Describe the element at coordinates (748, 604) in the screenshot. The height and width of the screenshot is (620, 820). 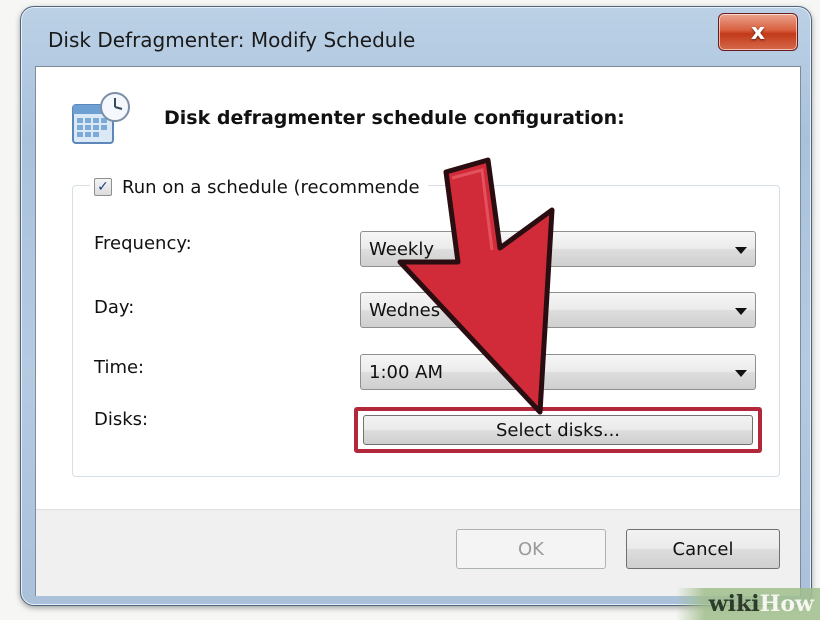
I see `wikihow-watermark: wiki How` at that location.